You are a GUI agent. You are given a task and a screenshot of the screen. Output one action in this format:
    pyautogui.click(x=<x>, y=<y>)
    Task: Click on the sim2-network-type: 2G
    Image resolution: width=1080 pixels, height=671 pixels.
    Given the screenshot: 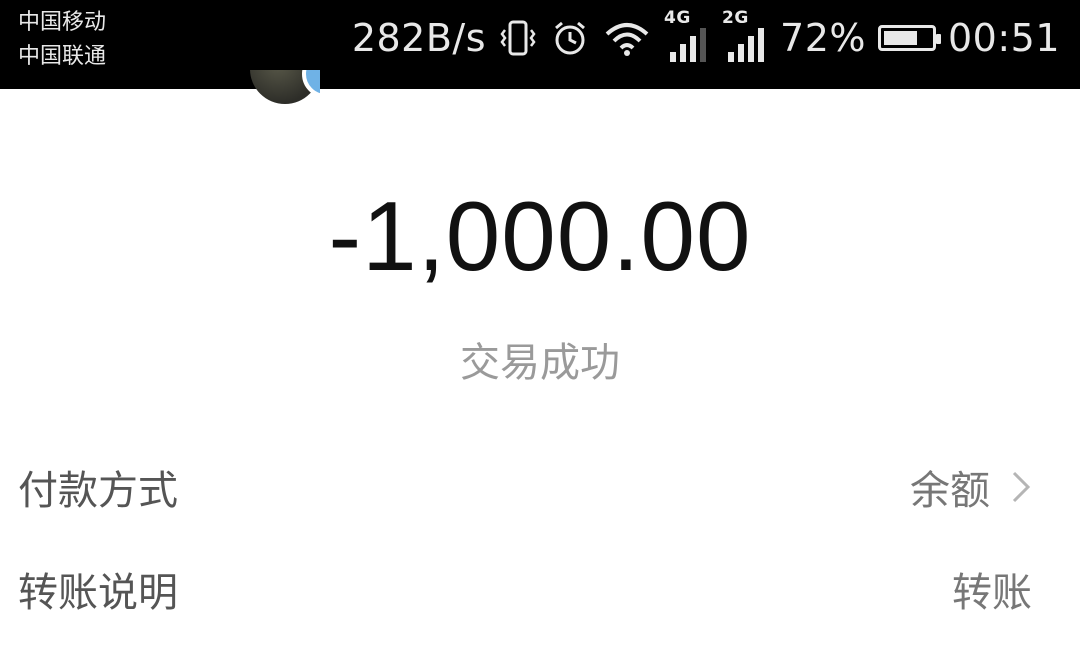 What is the action you would take?
    pyautogui.click(x=735, y=18)
    